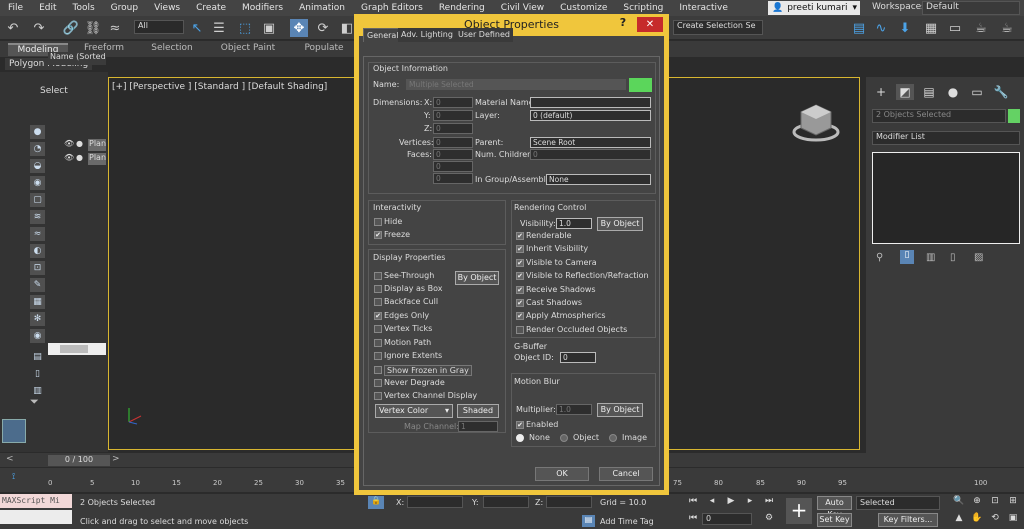 The width and height of the screenshot is (1024, 529). What do you see at coordinates (383, 35) in the screenshot?
I see `tab-general: General` at bounding box center [383, 35].